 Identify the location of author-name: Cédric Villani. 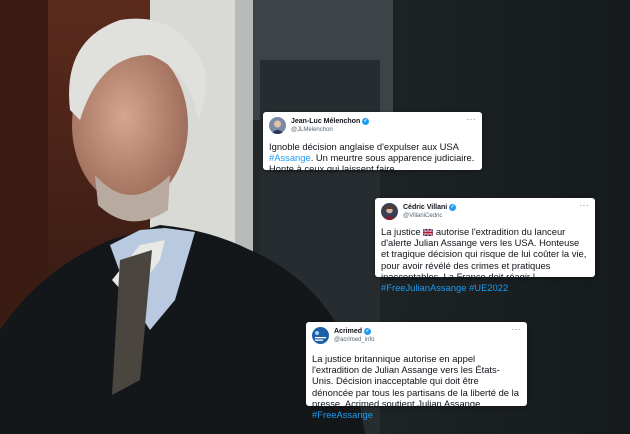
(425, 207).